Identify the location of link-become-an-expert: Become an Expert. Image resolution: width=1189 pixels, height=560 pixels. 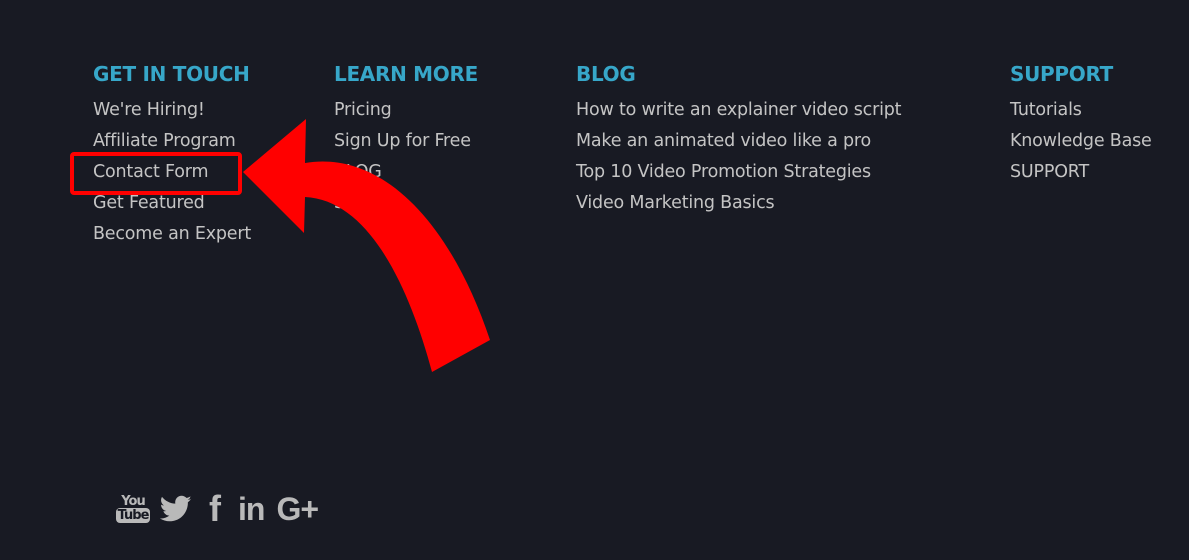
(172, 234).